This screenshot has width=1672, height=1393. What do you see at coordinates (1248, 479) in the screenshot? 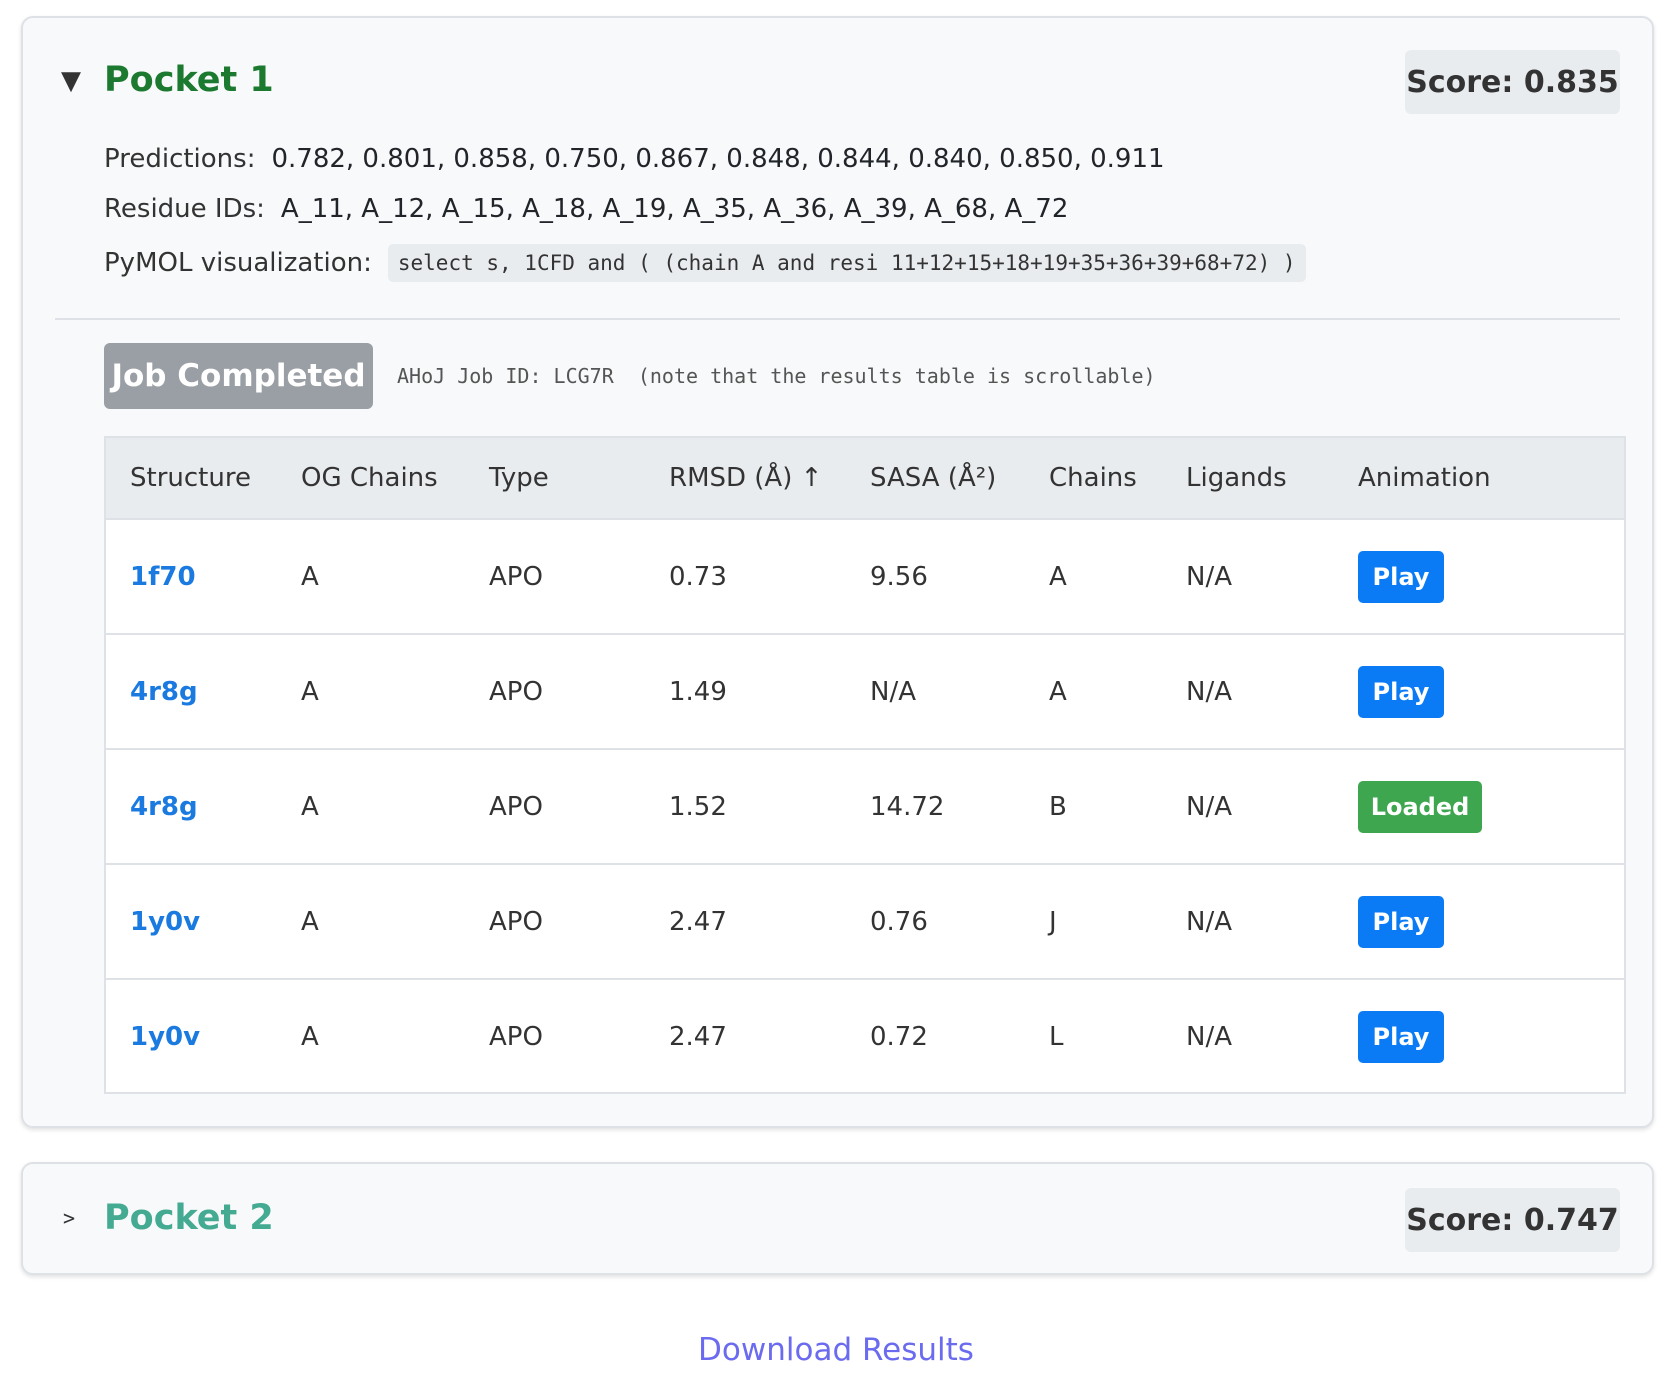
I see `header-ligands: Ligands` at bounding box center [1248, 479].